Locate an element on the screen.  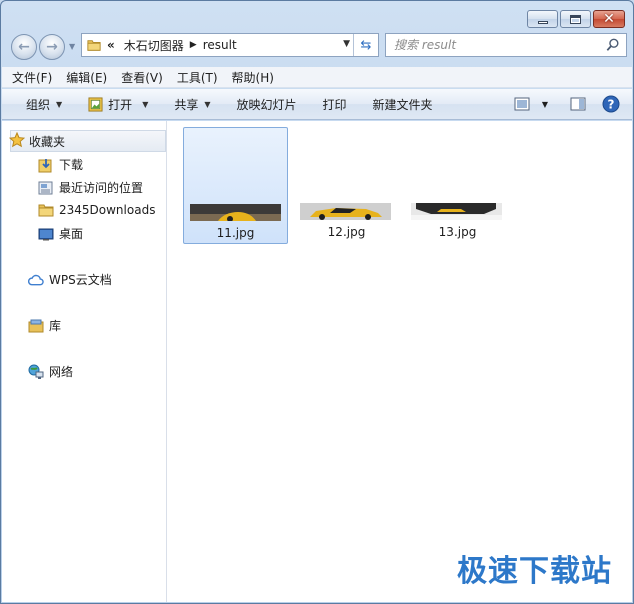
back-arrow-icon: ← is located at coordinates (24, 47).